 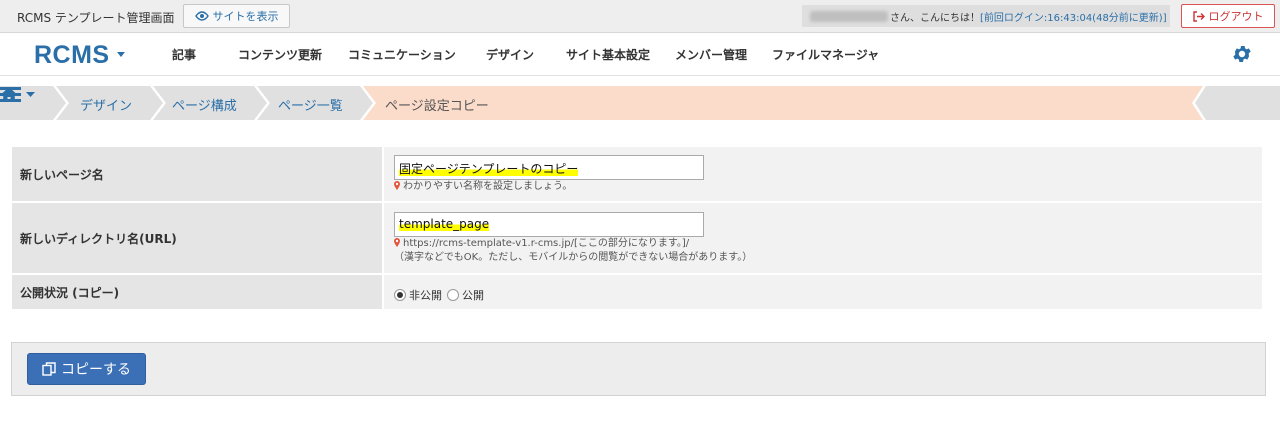 I want to click on nav-item-file-manager: ファイルマネージャ, so click(x=825, y=54).